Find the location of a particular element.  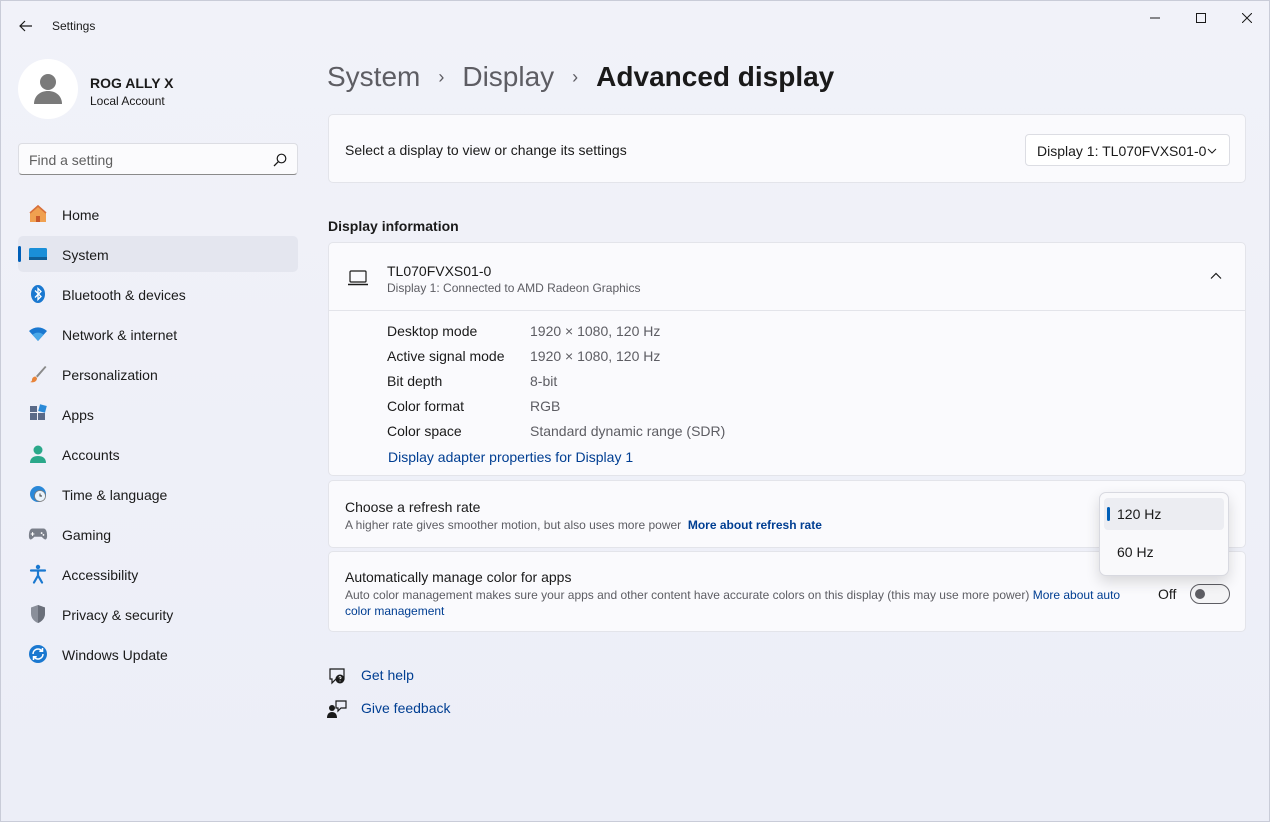

accessibility-icon is located at coordinates (38, 574).